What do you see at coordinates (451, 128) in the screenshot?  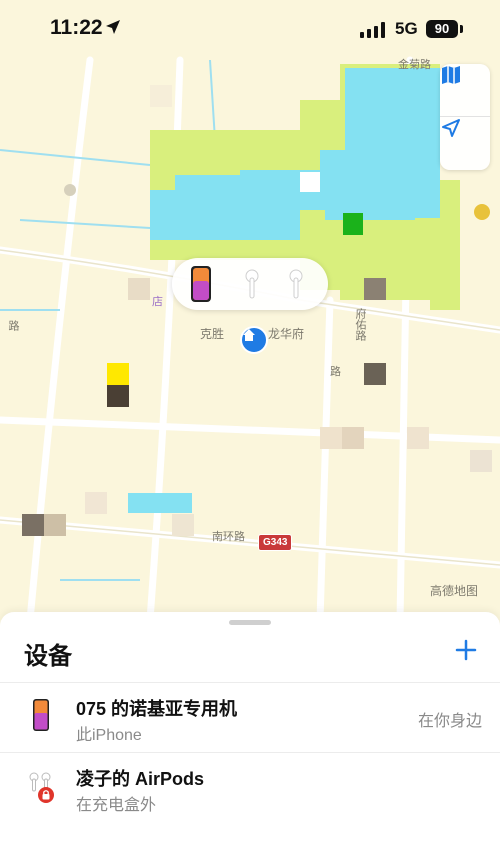 I see `location-arrow-icon` at bounding box center [451, 128].